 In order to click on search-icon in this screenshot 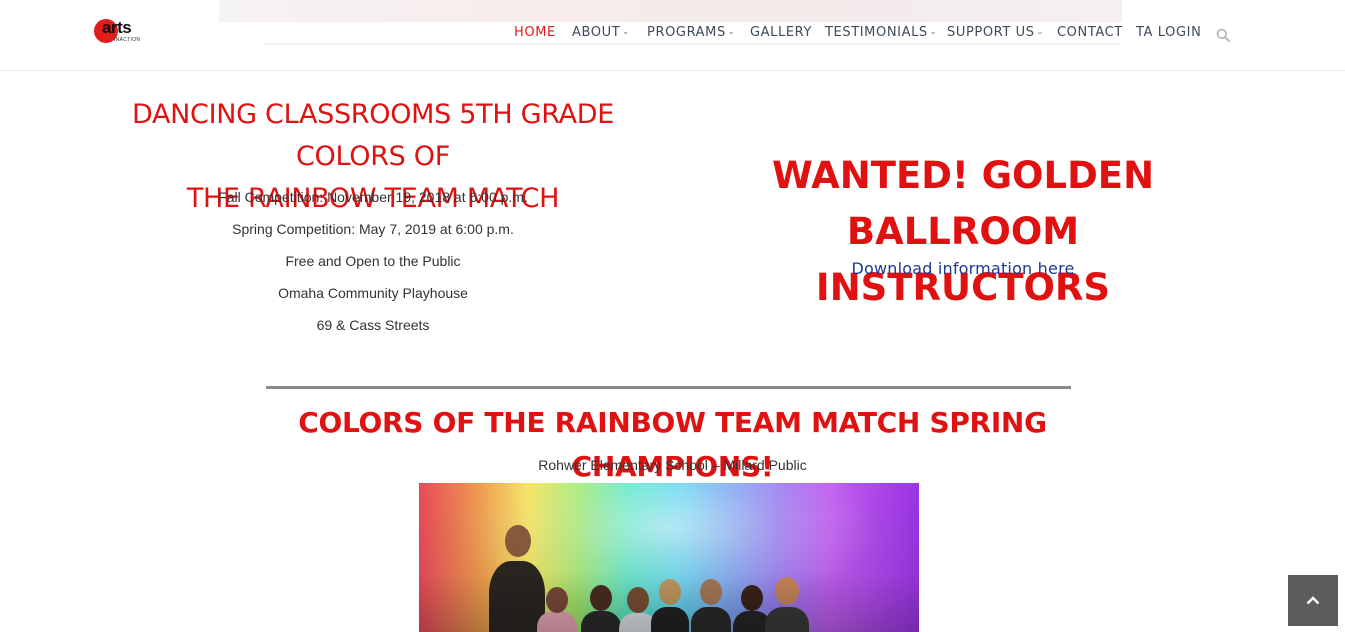, I will do `click(1223, 35)`.